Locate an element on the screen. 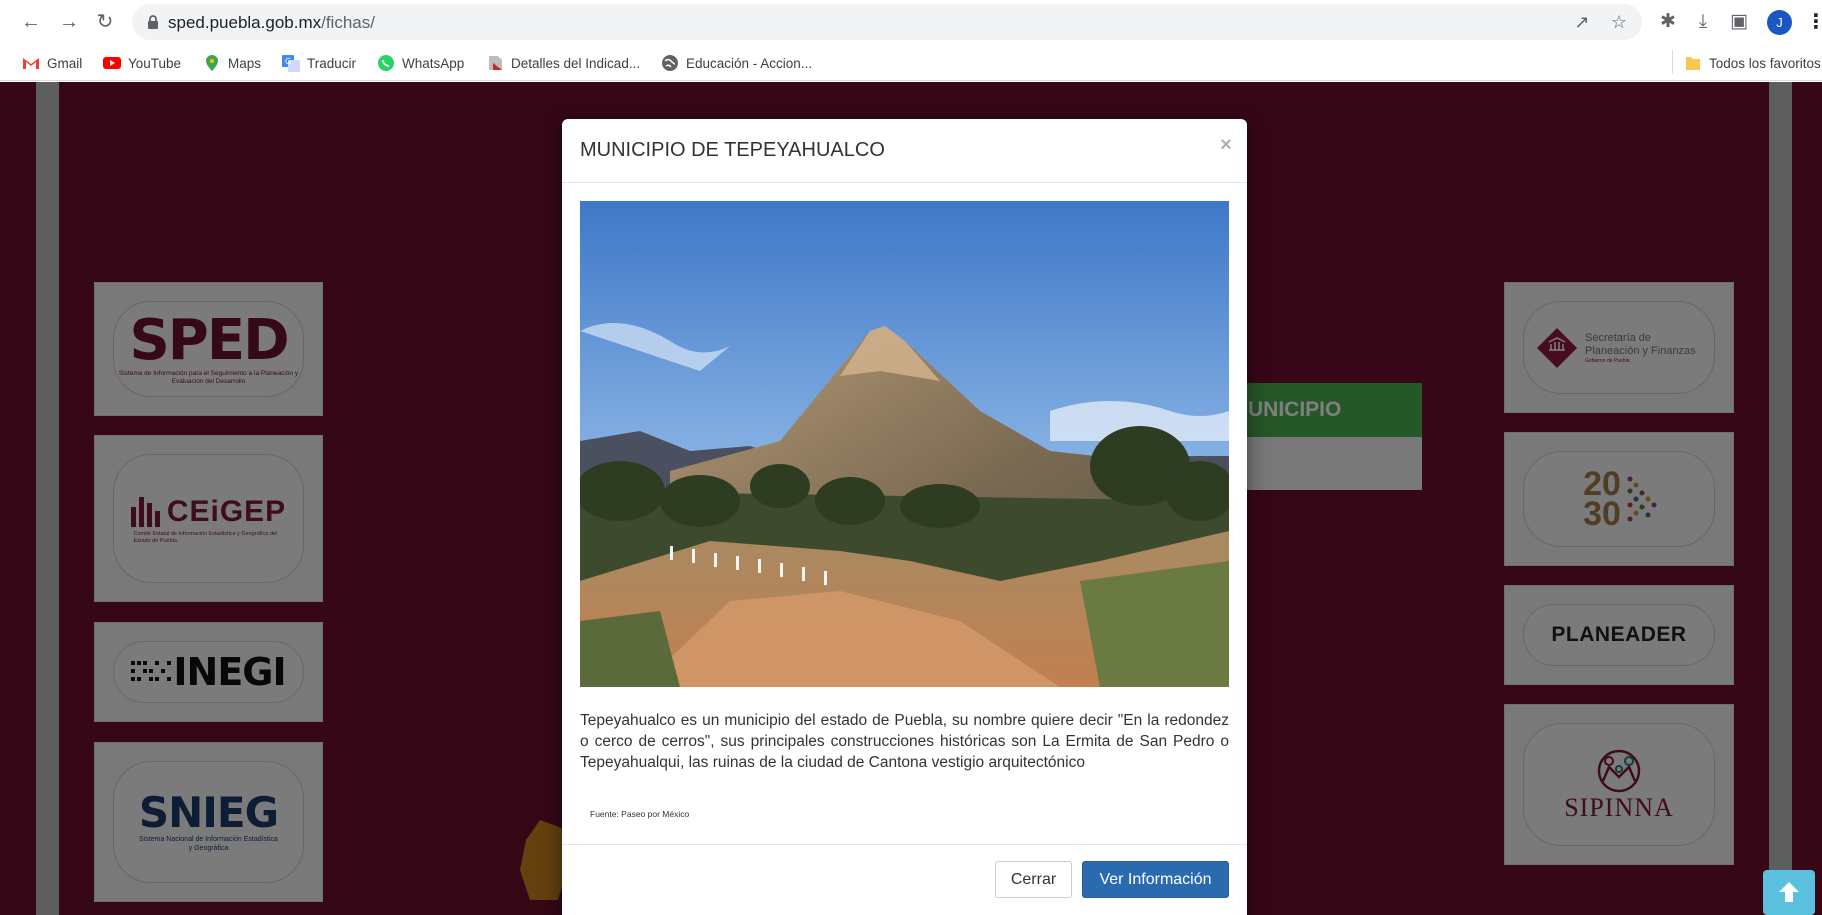 The width and height of the screenshot is (1822, 915). modal-title: MUNICIPIO DE TEPEYAHUALCO is located at coordinates (732, 150).